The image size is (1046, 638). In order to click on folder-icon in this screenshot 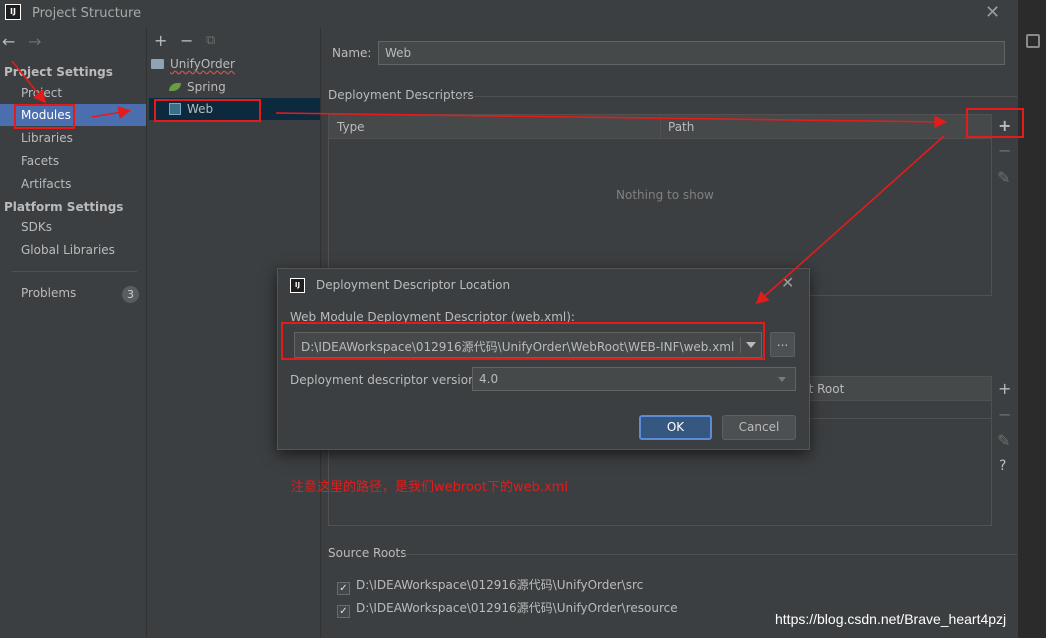, I will do `click(157, 64)`.